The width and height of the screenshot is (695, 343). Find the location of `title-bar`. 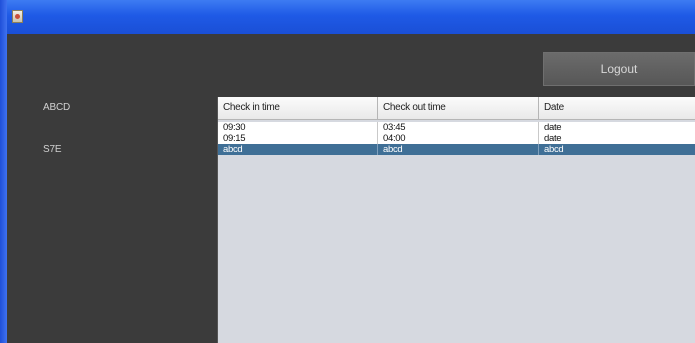

title-bar is located at coordinates (351, 17).